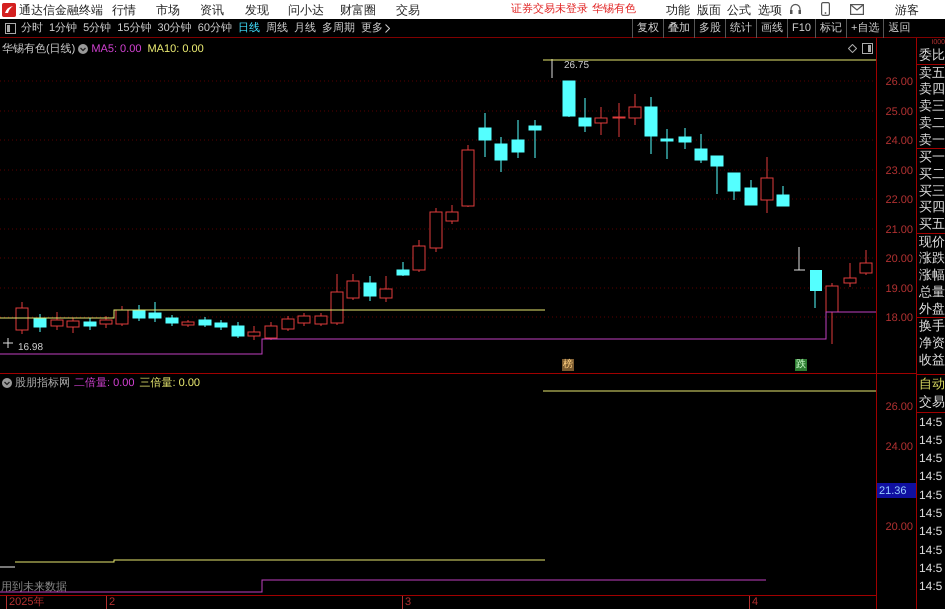  What do you see at coordinates (709, 28) in the screenshot?
I see `toolbar-button: 多股` at bounding box center [709, 28].